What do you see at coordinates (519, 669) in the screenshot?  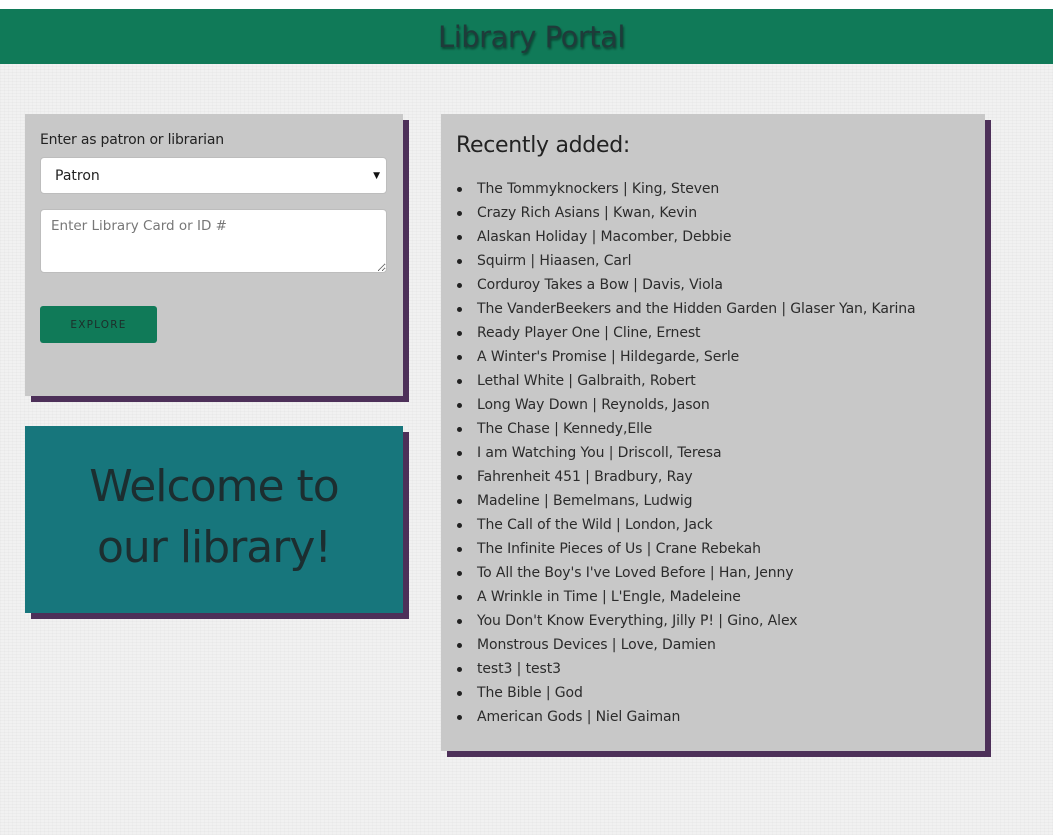 I see `book-title-author: test3 | test3` at bounding box center [519, 669].